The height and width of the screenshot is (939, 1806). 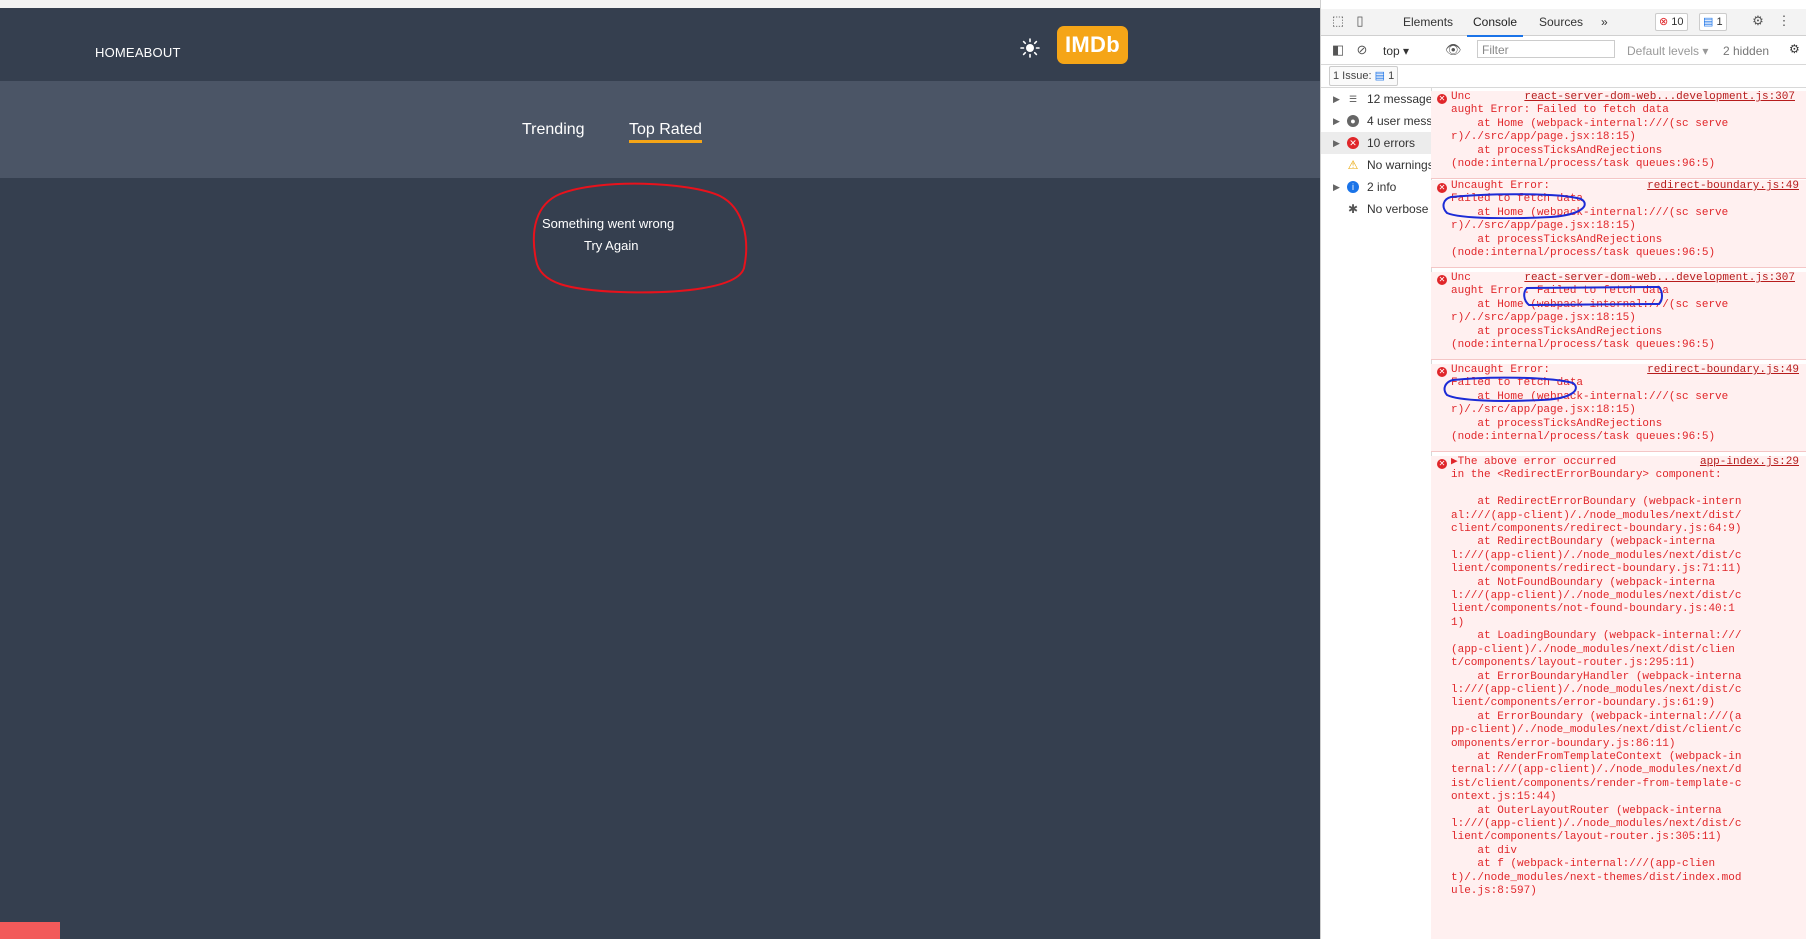 I want to click on sidebar-item-messages: ▶ ☰ 12 messages, so click(x=1379, y=99).